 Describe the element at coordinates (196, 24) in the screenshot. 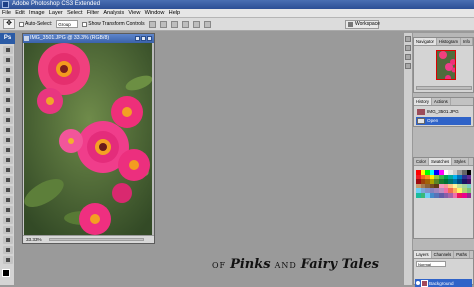

I see `align-center-icon` at that location.